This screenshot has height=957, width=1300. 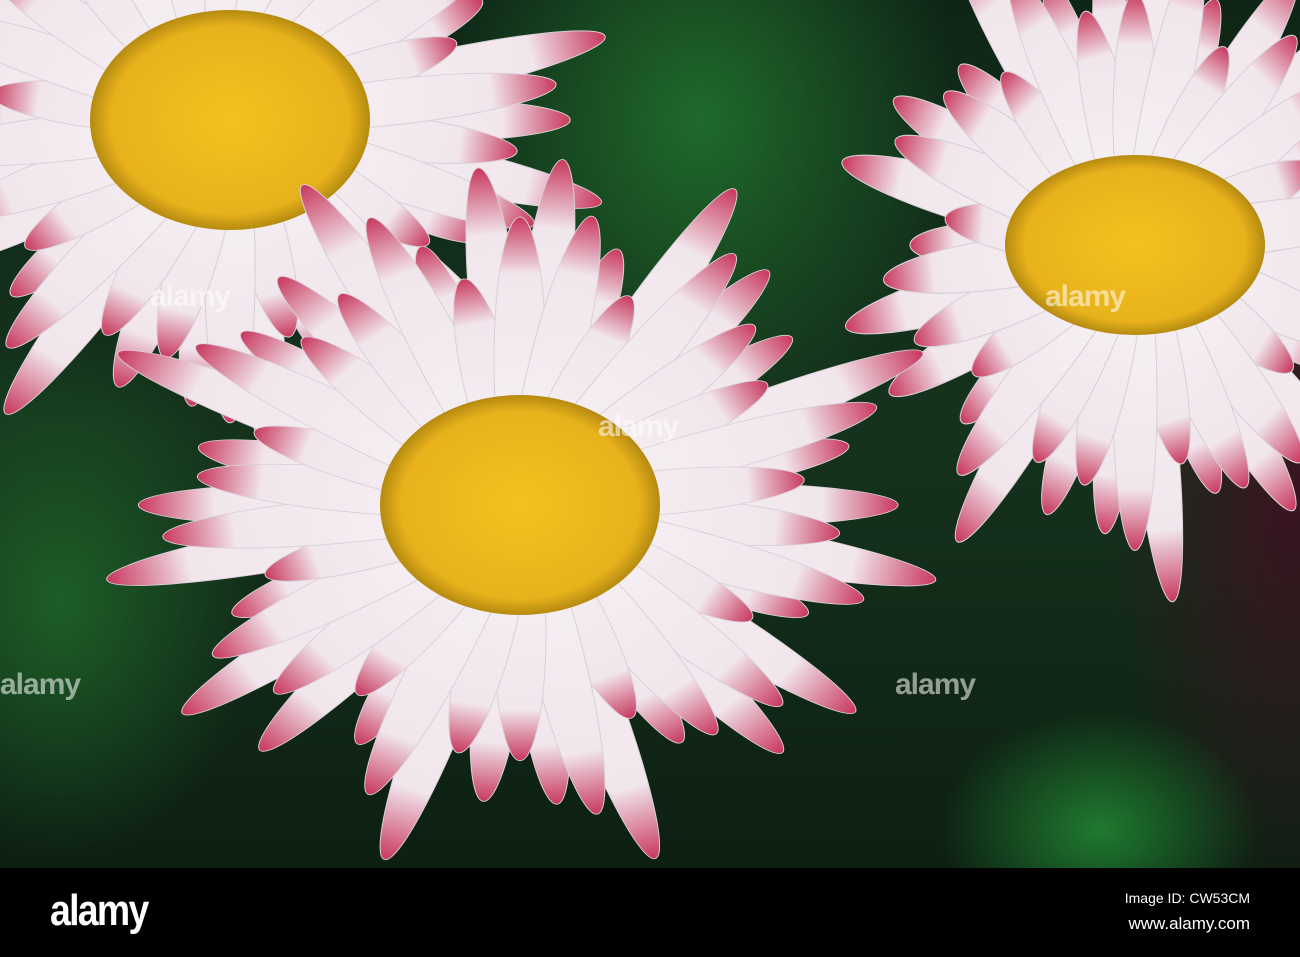 What do you see at coordinates (650, 912) in the screenshot?
I see `footer-bar: alamy Image ID: CW53CM www.alamy.com` at bounding box center [650, 912].